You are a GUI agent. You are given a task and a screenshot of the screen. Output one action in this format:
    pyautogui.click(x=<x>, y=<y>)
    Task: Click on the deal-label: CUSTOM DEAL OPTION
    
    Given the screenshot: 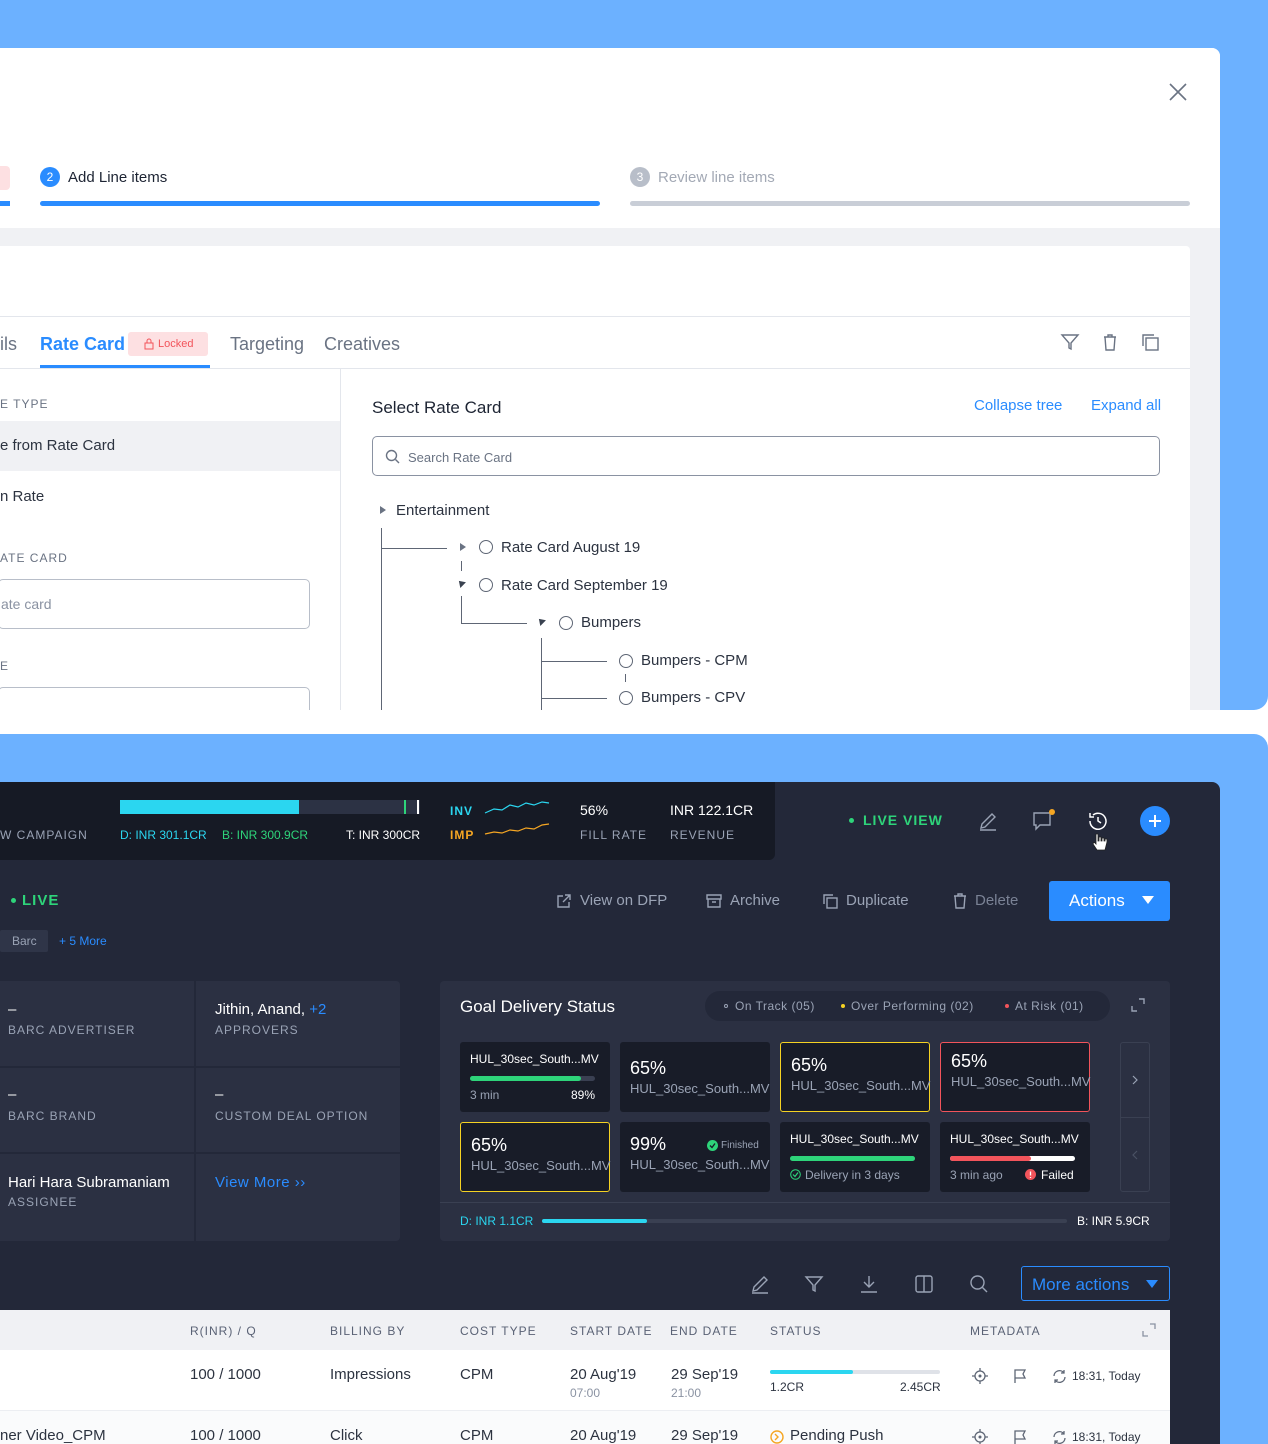 What is the action you would take?
    pyautogui.click(x=292, y=1116)
    